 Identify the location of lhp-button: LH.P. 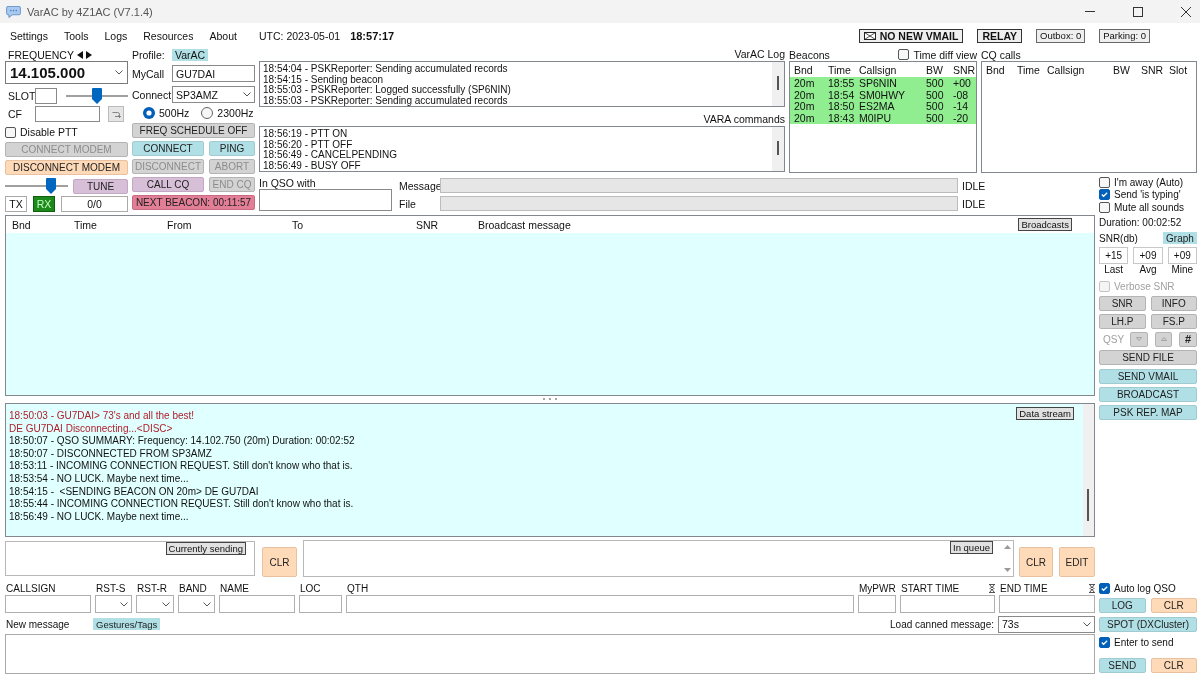
(1122, 321).